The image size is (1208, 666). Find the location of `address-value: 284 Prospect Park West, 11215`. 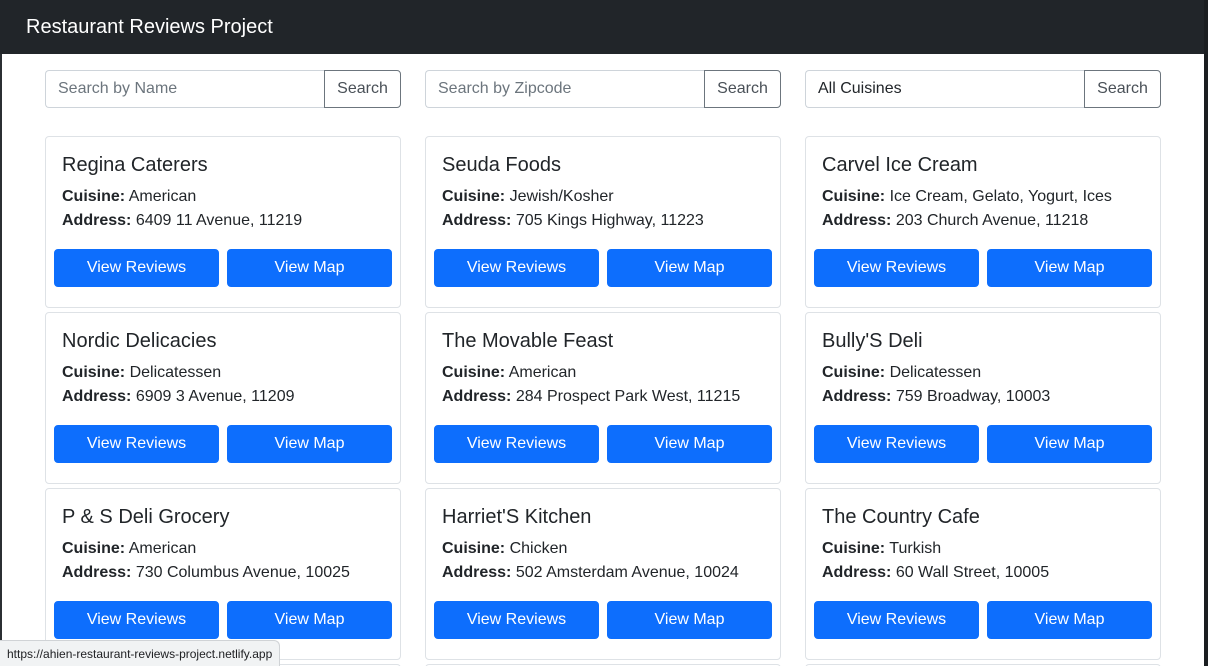

address-value: 284 Prospect Park West, 11215 is located at coordinates (628, 396).